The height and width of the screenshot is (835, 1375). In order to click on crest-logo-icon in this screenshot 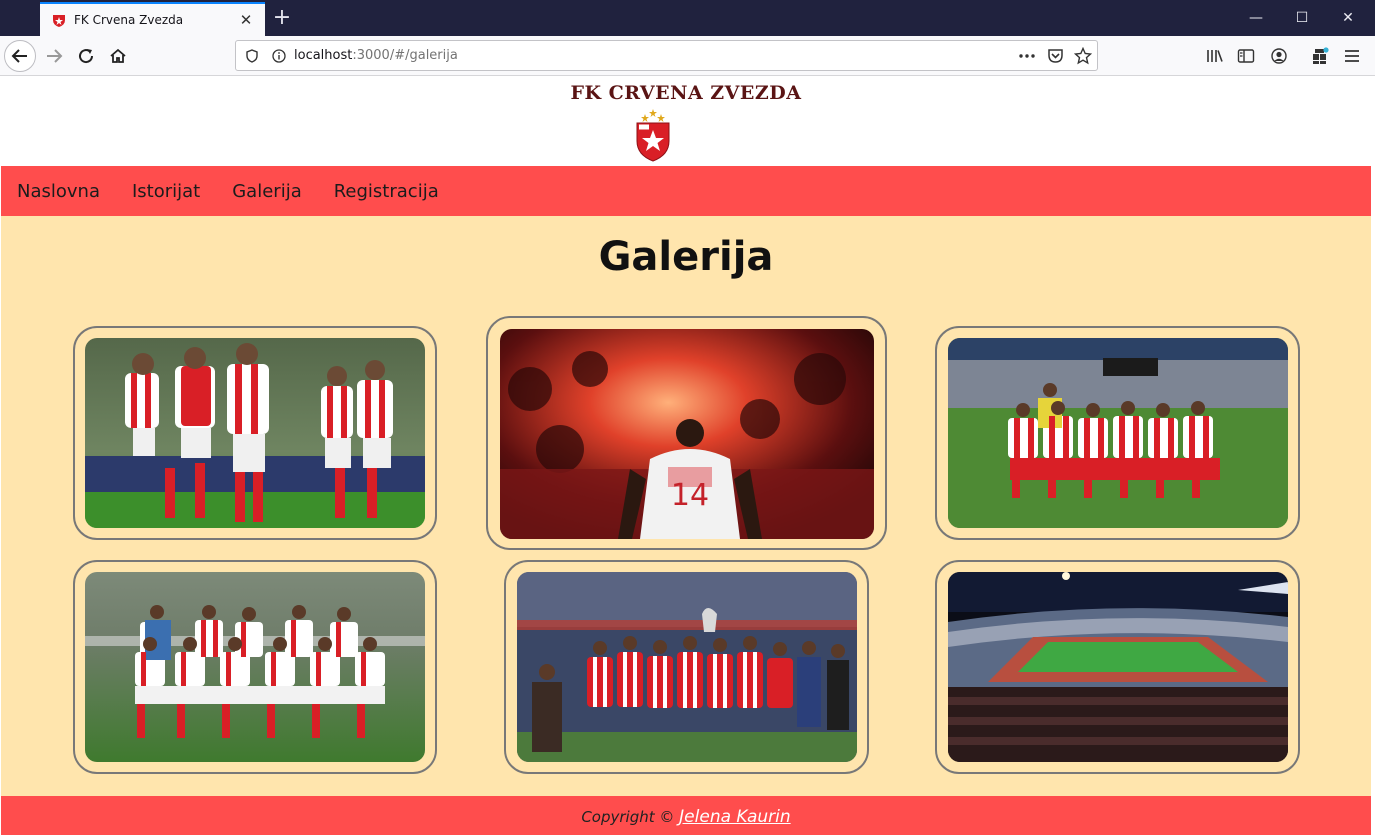, I will do `click(653, 135)`.